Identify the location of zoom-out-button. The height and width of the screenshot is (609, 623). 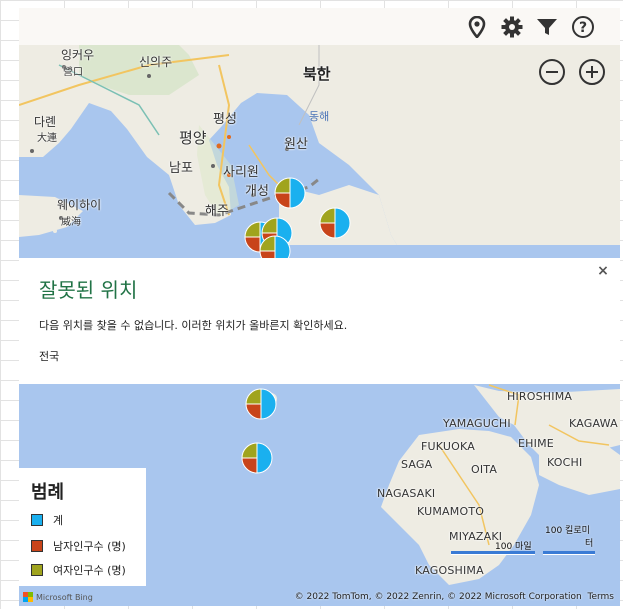
(552, 72).